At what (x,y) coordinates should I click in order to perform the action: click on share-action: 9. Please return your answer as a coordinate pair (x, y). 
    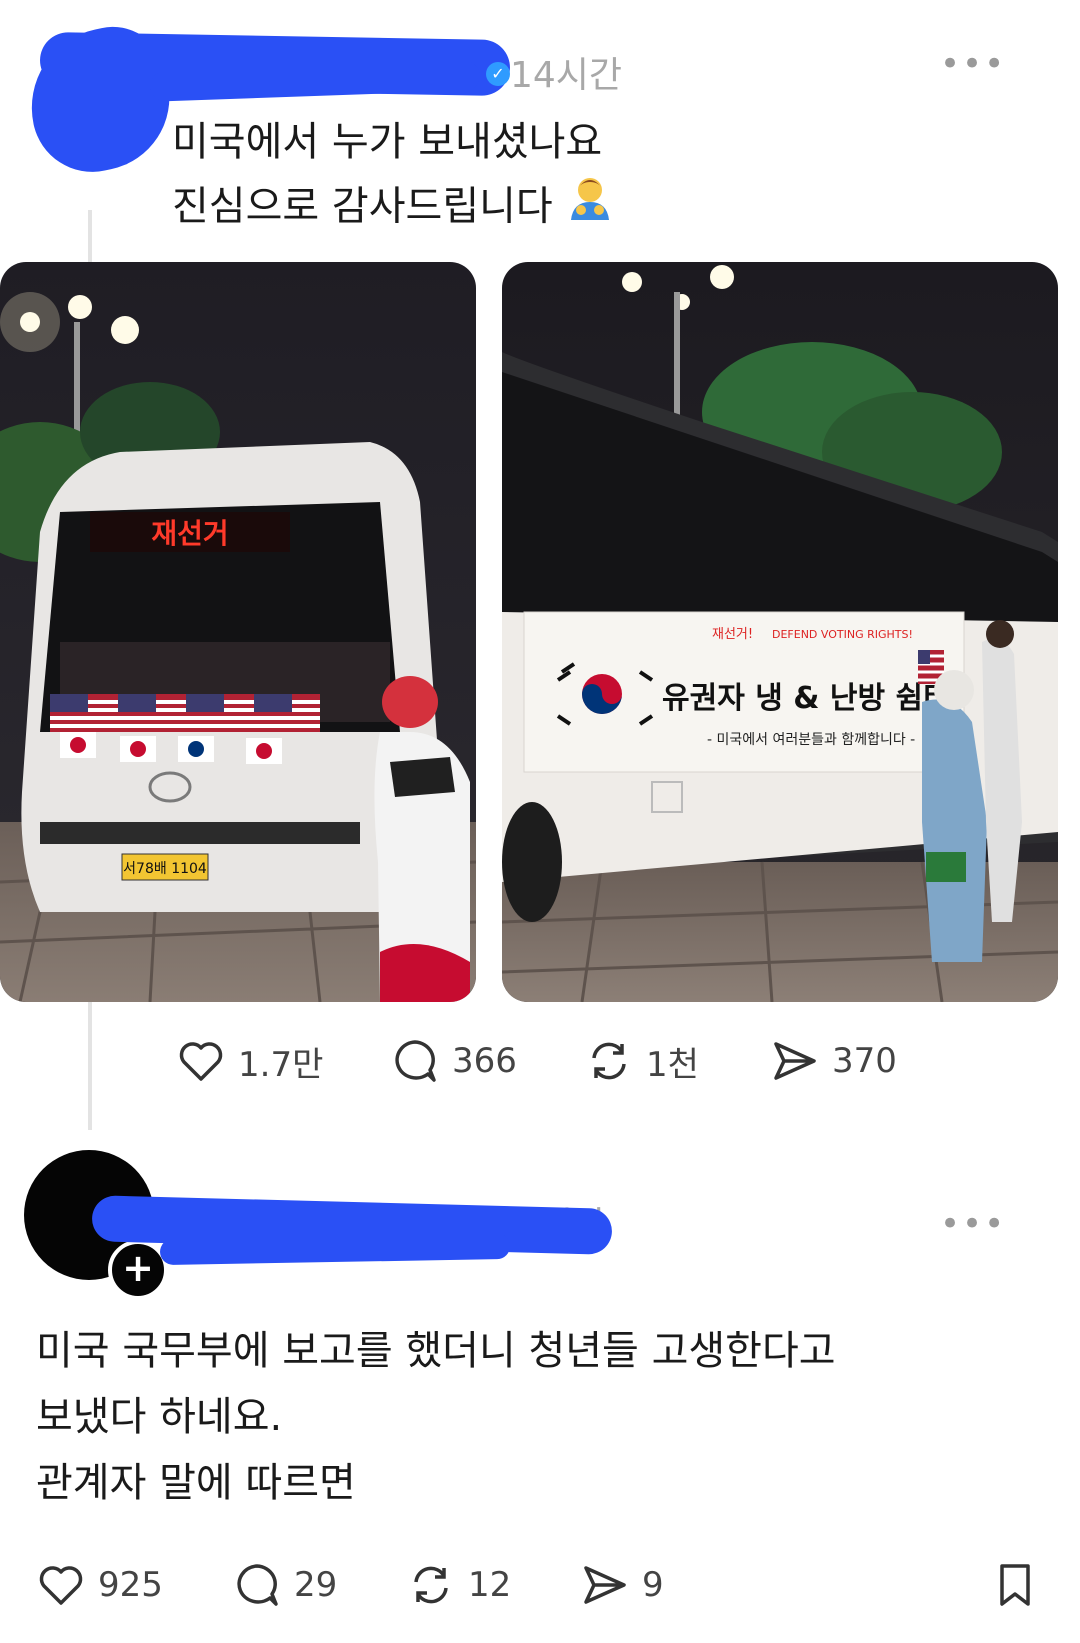
    Looking at the image, I should click on (622, 1585).